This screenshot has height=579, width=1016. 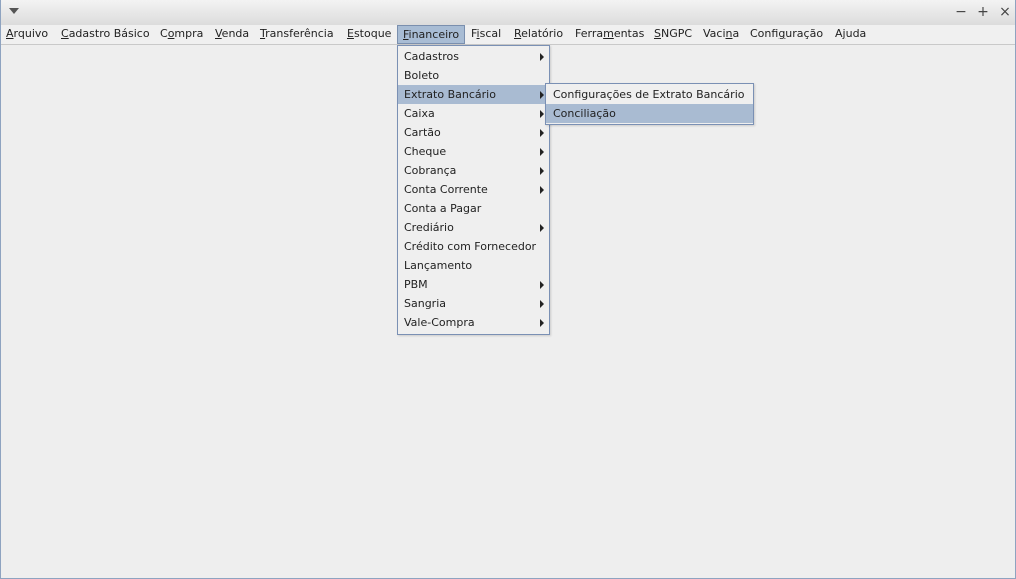 What do you see at coordinates (473, 265) in the screenshot?
I see `menu-item-lancamento: Lançamento` at bounding box center [473, 265].